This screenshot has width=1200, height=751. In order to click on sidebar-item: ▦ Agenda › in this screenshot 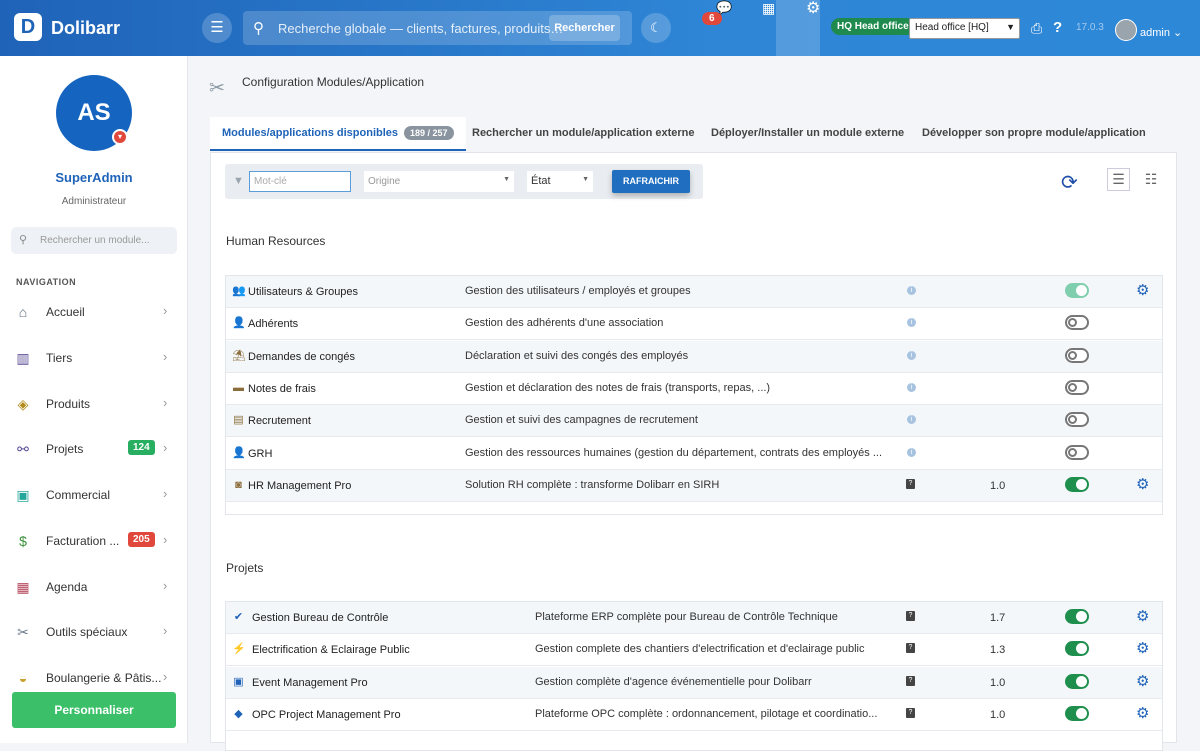, I will do `click(94, 588)`.